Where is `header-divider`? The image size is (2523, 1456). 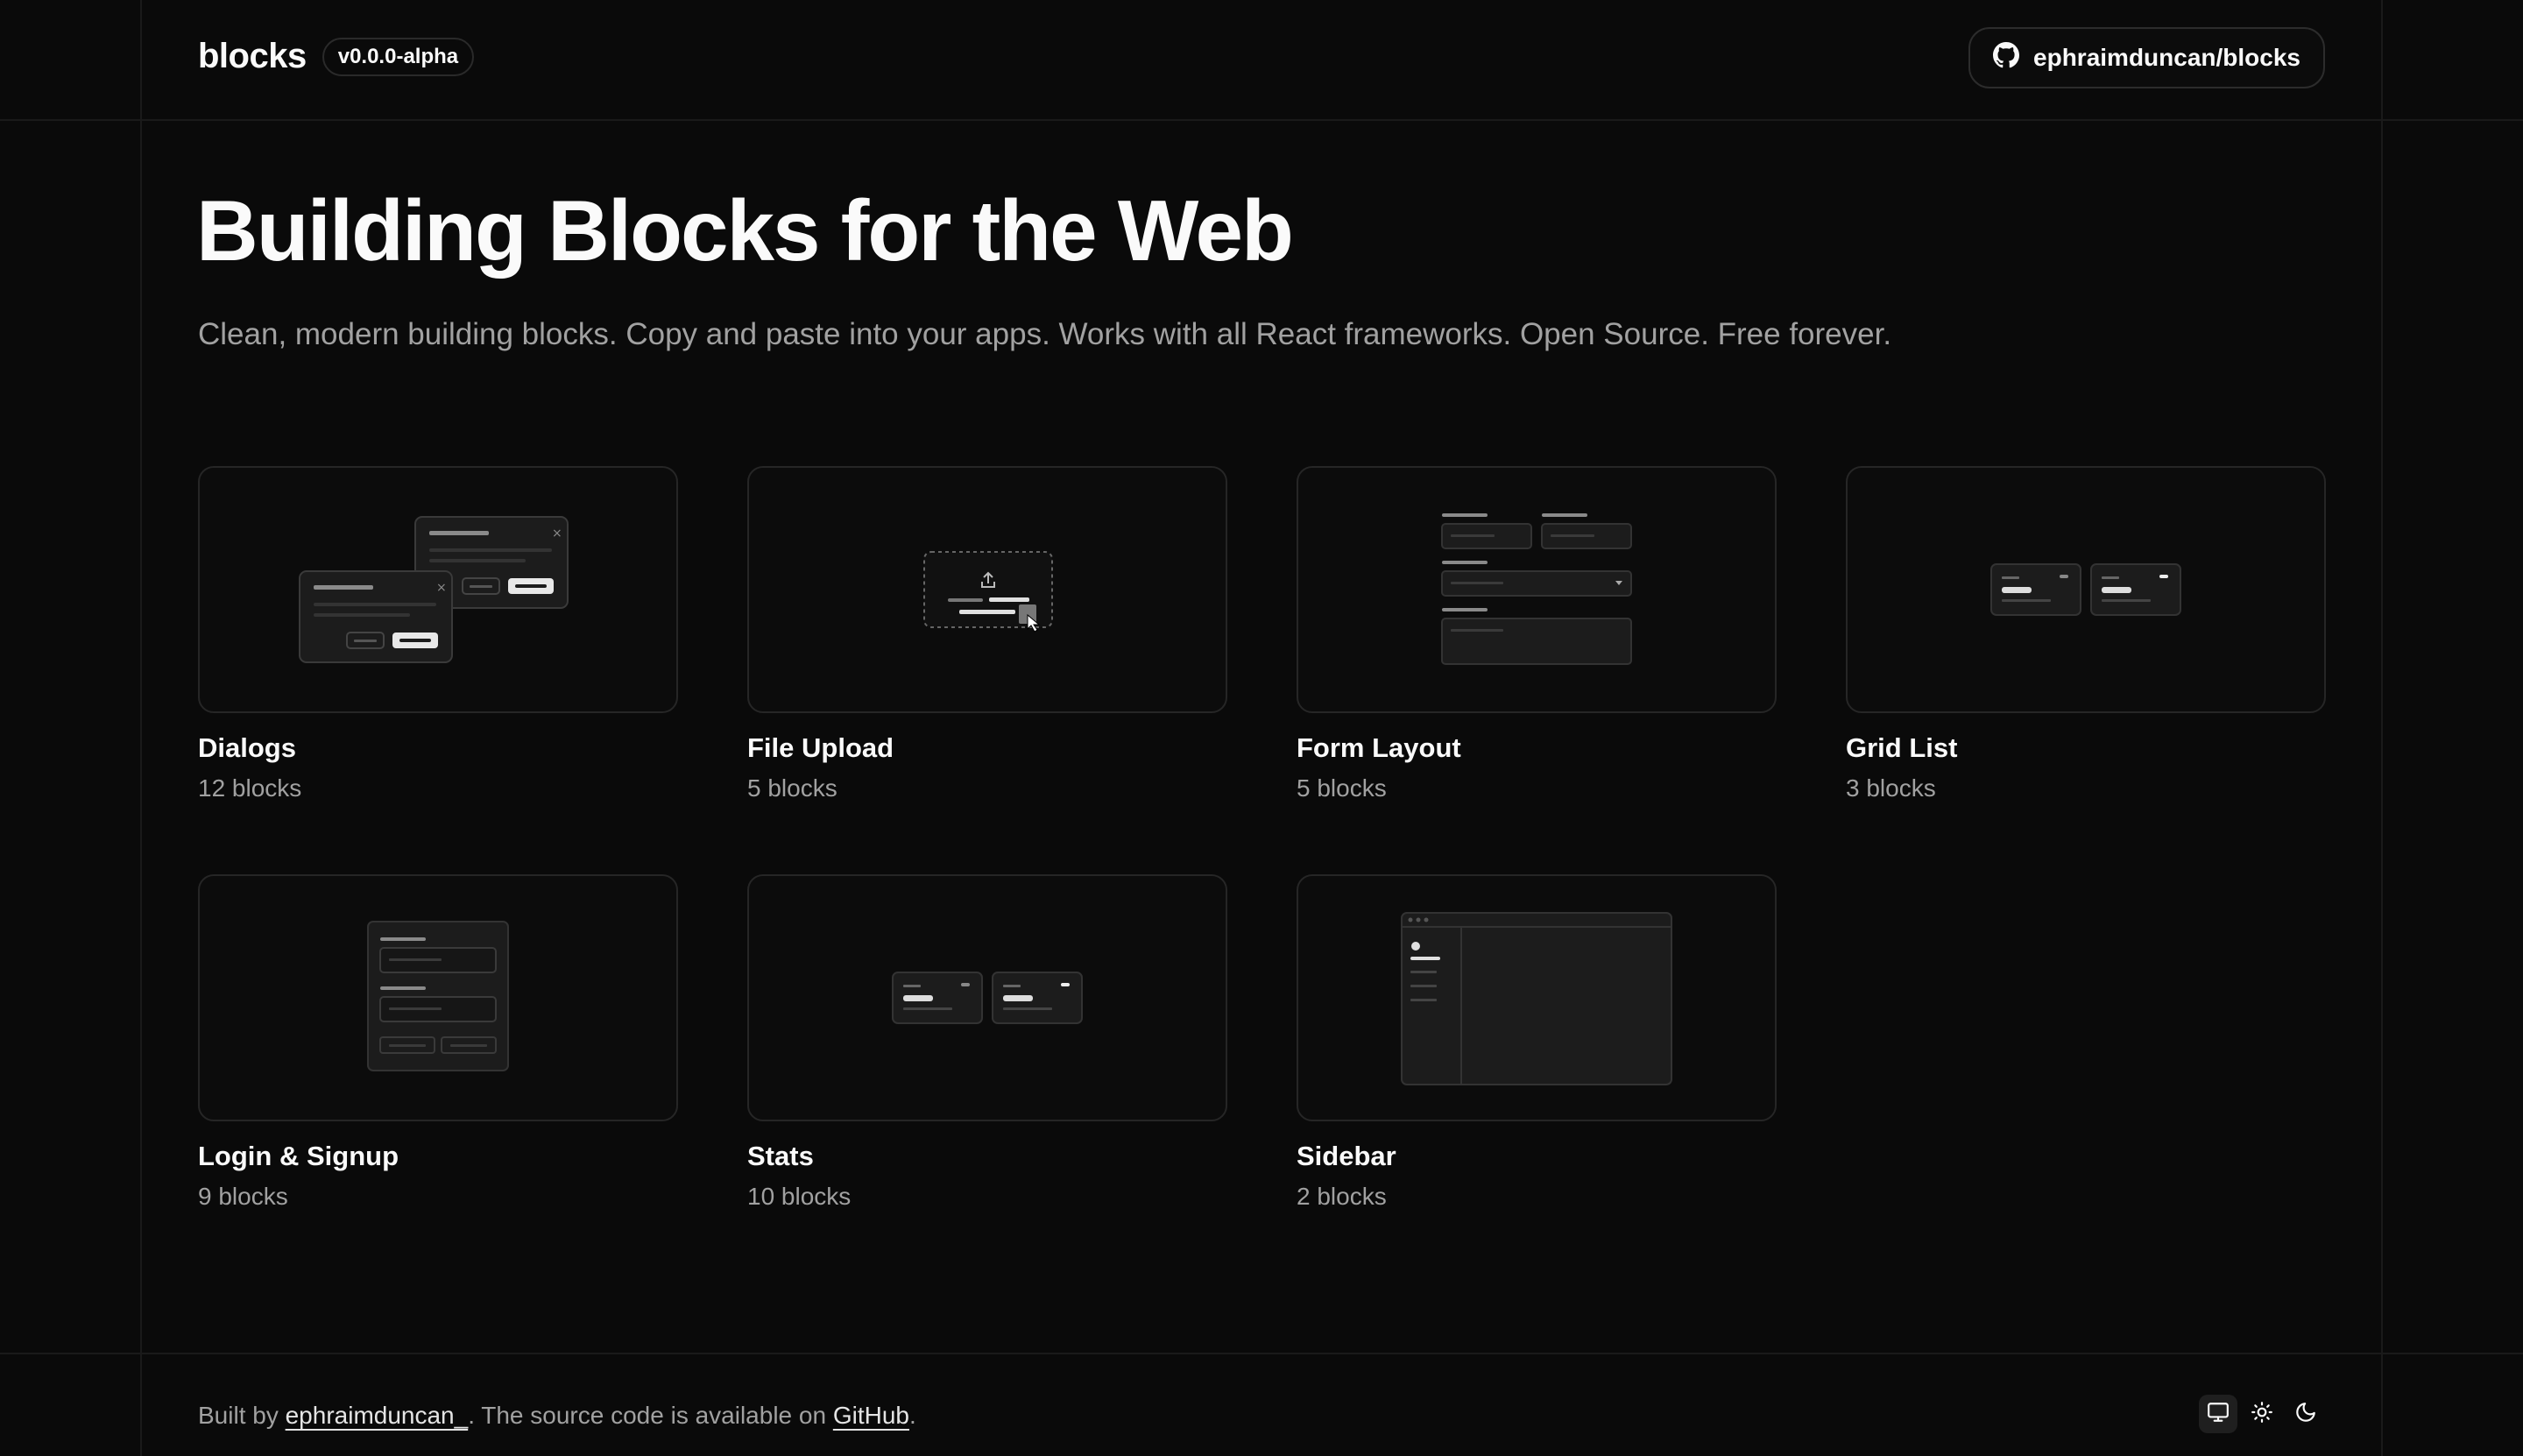 header-divider is located at coordinates (1261, 120).